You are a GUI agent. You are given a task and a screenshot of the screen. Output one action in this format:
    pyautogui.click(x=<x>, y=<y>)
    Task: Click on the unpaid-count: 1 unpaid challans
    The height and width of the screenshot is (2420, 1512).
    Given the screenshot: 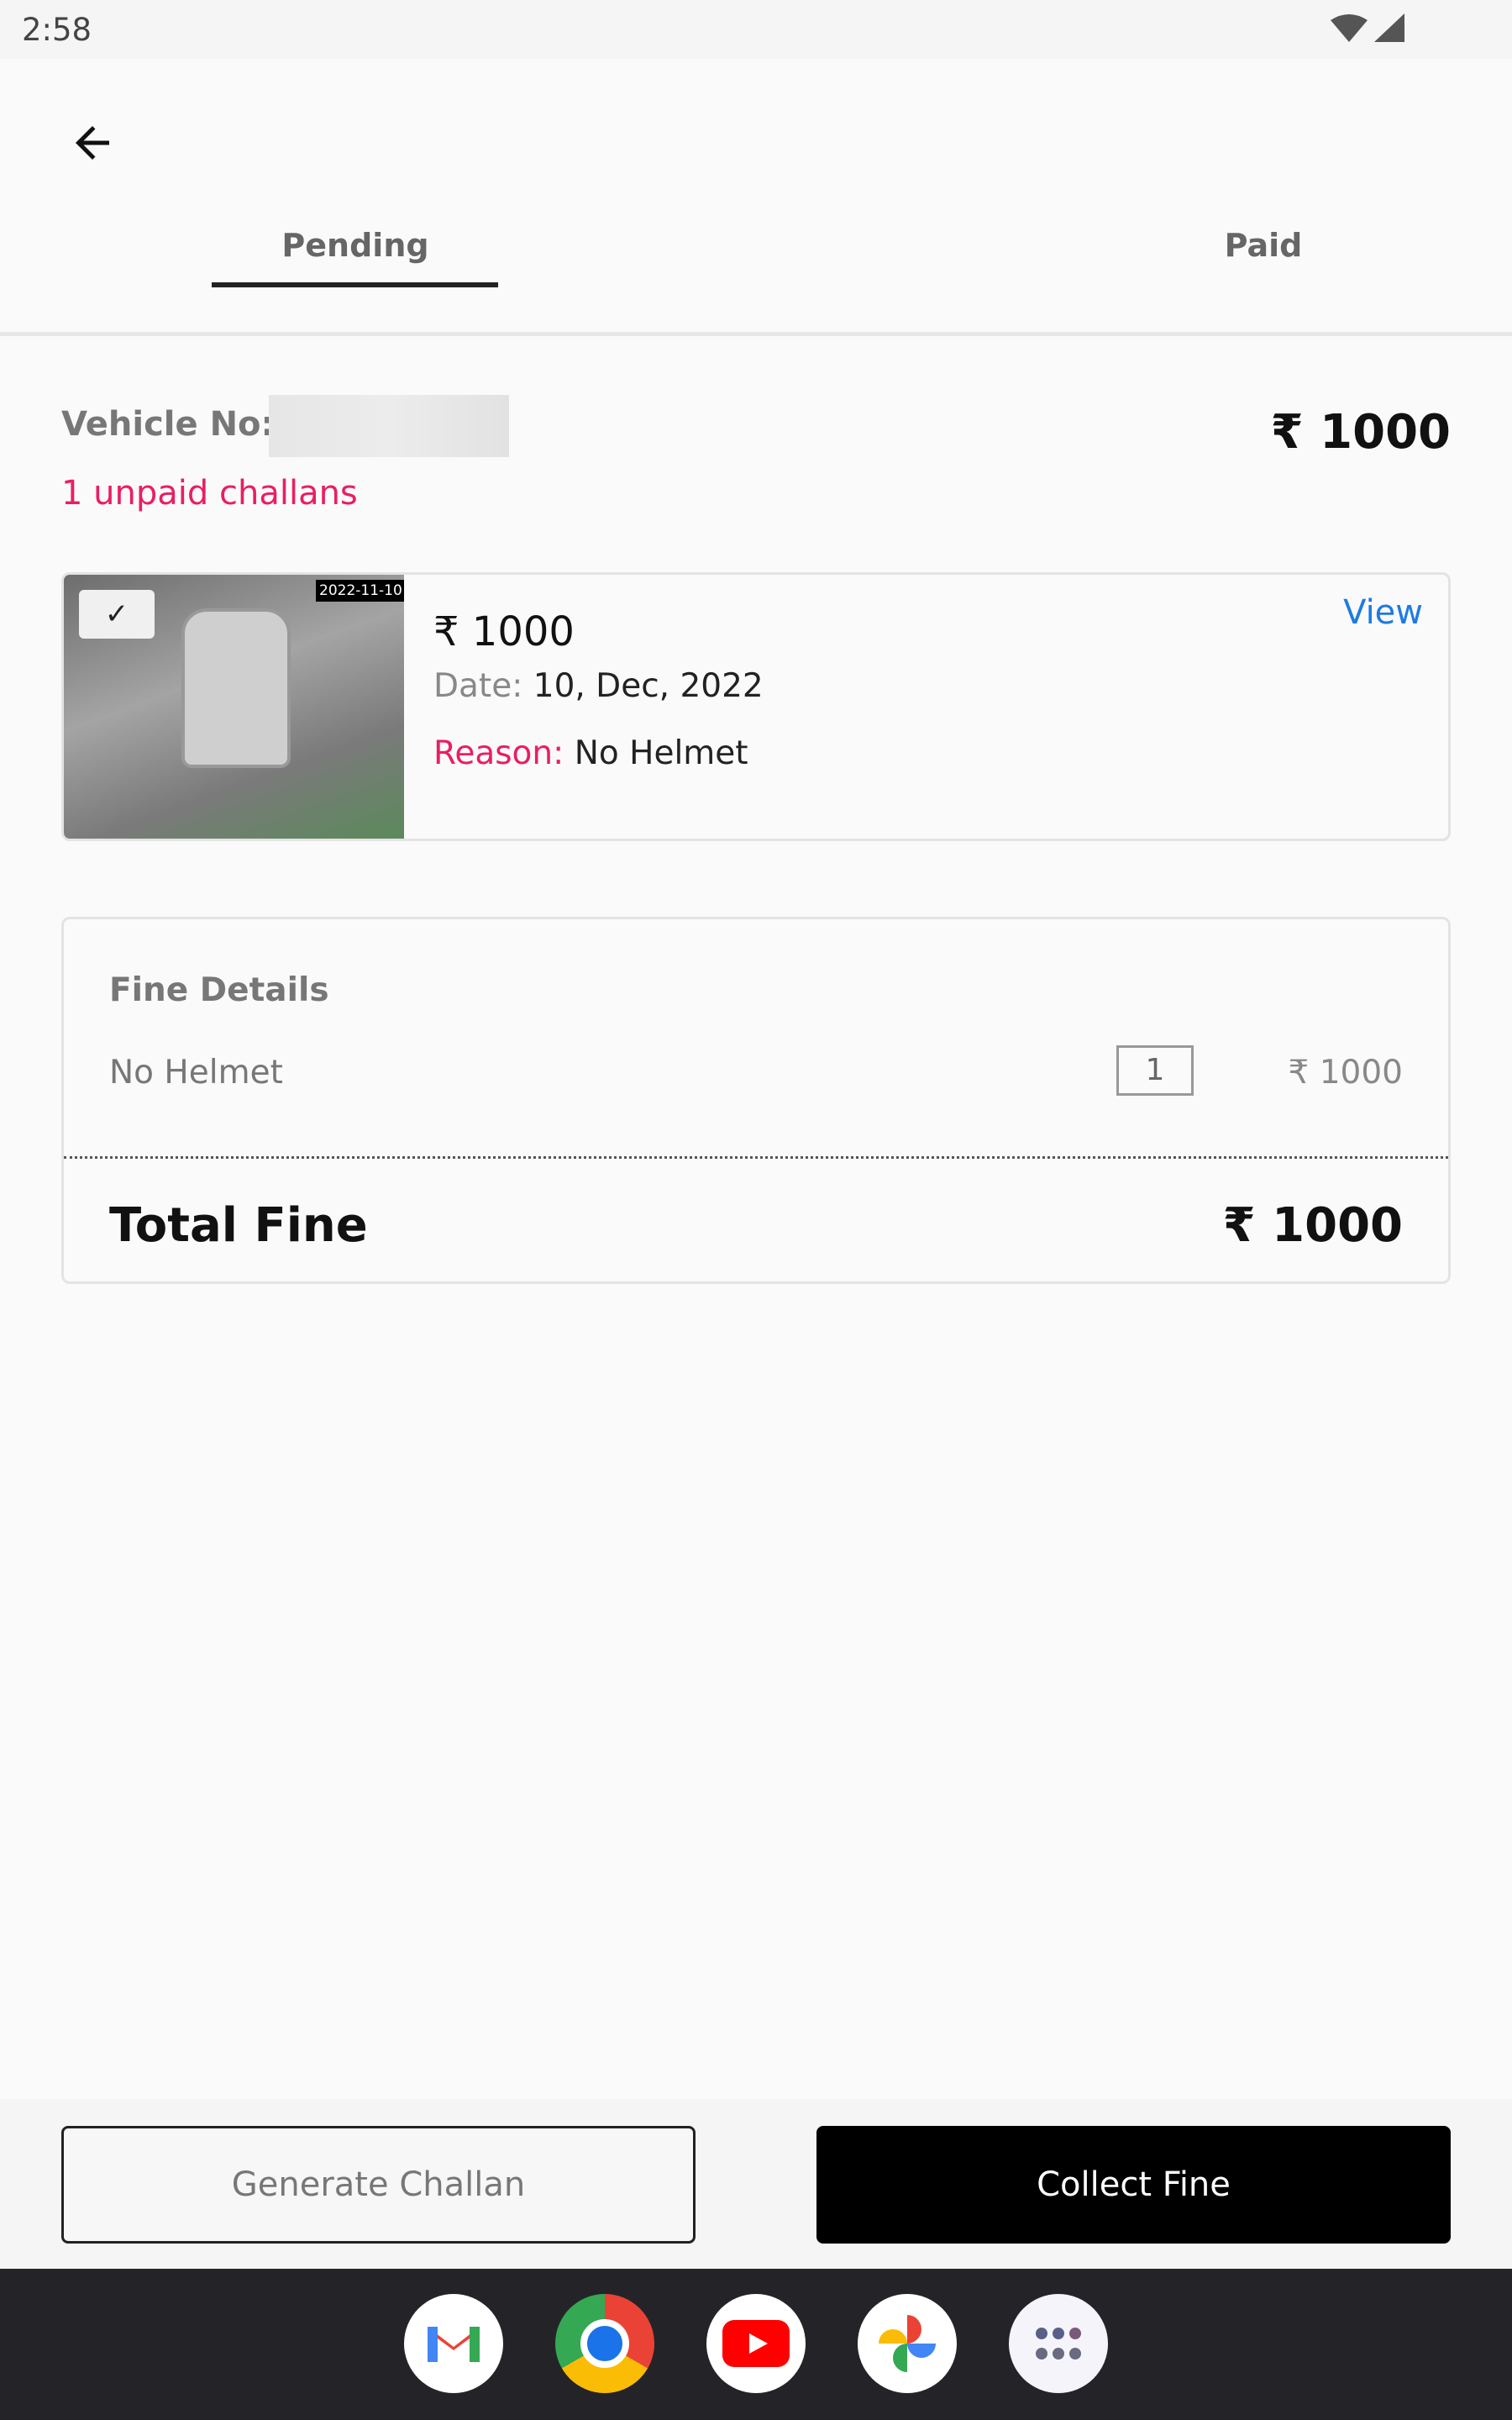 What is the action you would take?
    pyautogui.click(x=209, y=494)
    